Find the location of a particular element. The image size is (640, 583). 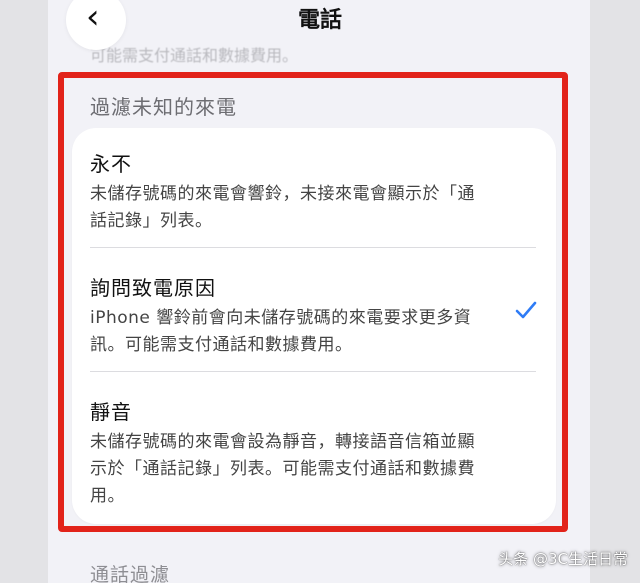

previous-section-footer: 可能需支付通話和數據費用。 is located at coordinates (194, 55).